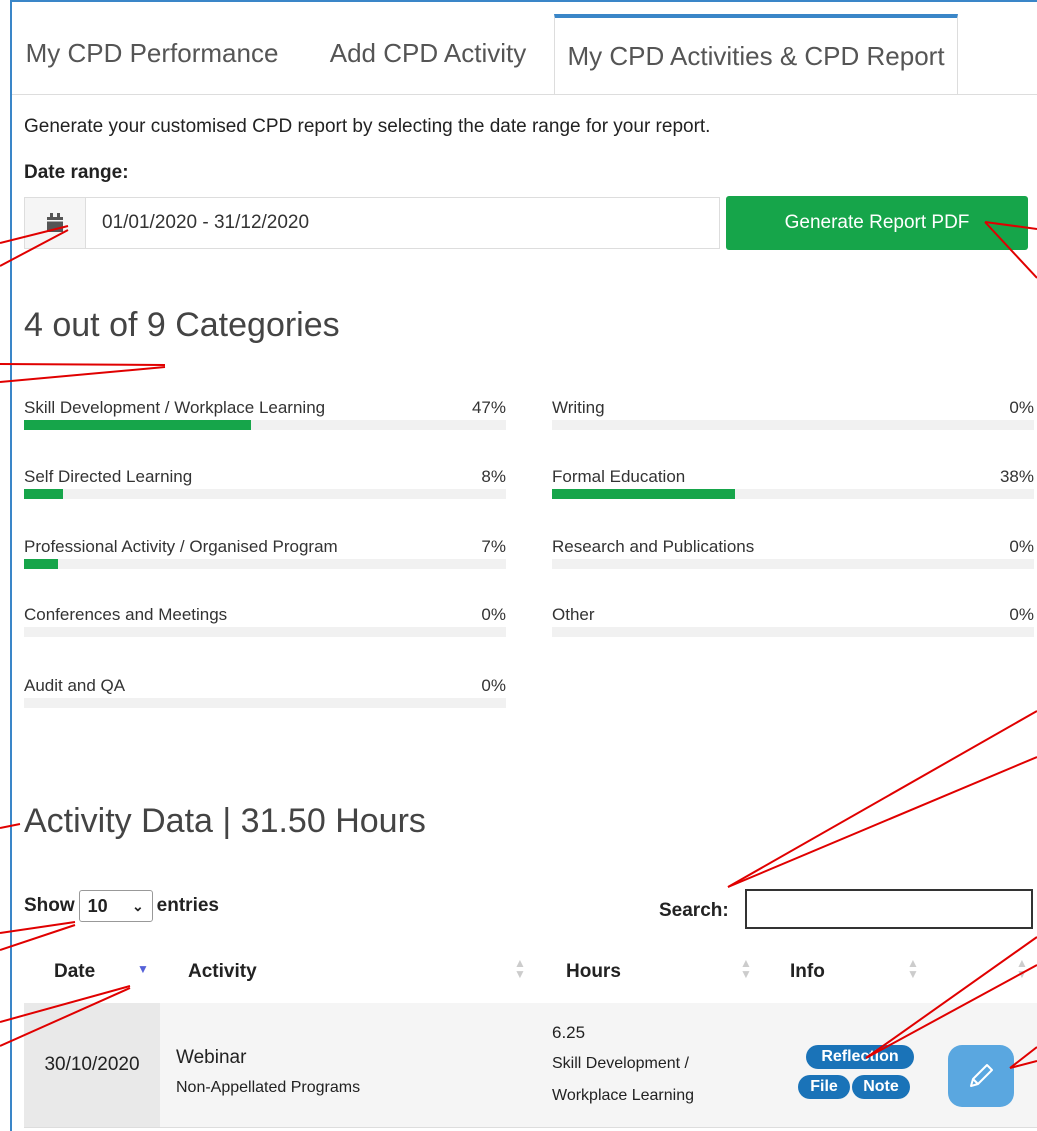 The width and height of the screenshot is (1037, 1131). I want to click on category-name: Research and Publications, so click(653, 546).